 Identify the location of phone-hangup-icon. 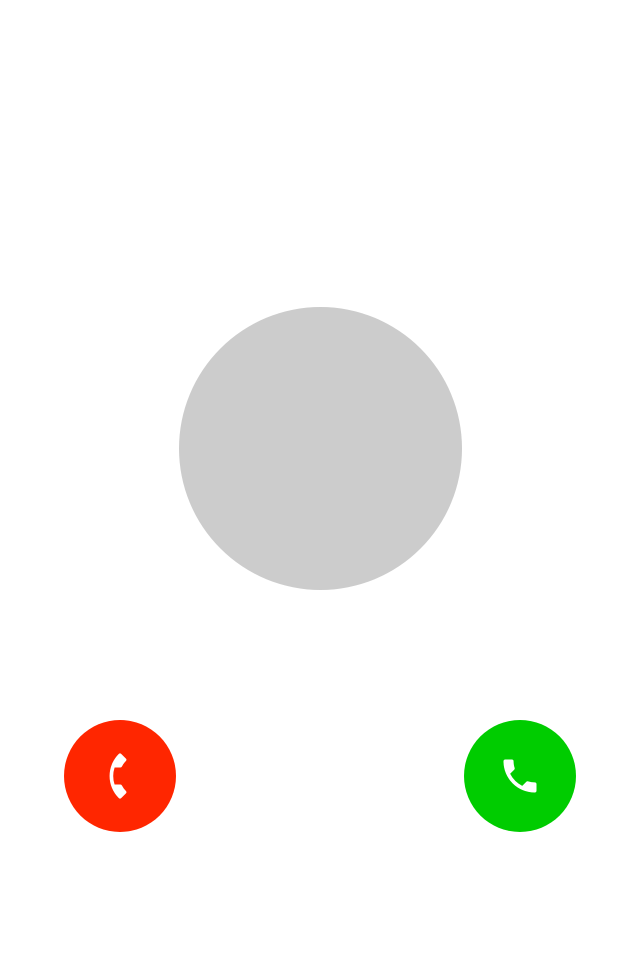
(120, 776).